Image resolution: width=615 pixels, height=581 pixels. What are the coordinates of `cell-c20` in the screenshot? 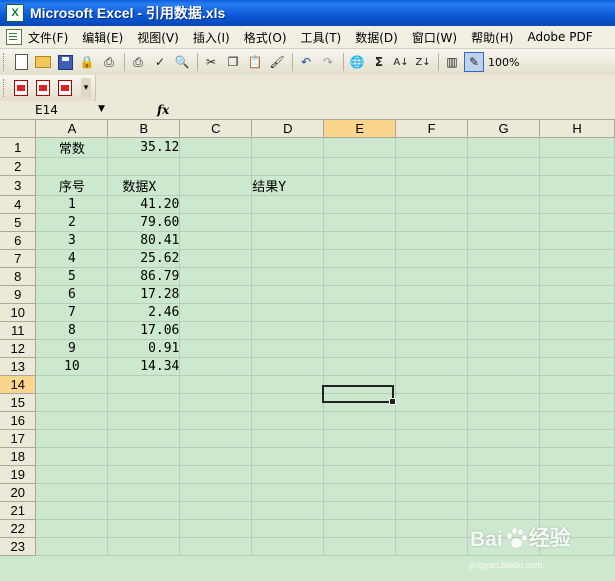 It's located at (216, 492).